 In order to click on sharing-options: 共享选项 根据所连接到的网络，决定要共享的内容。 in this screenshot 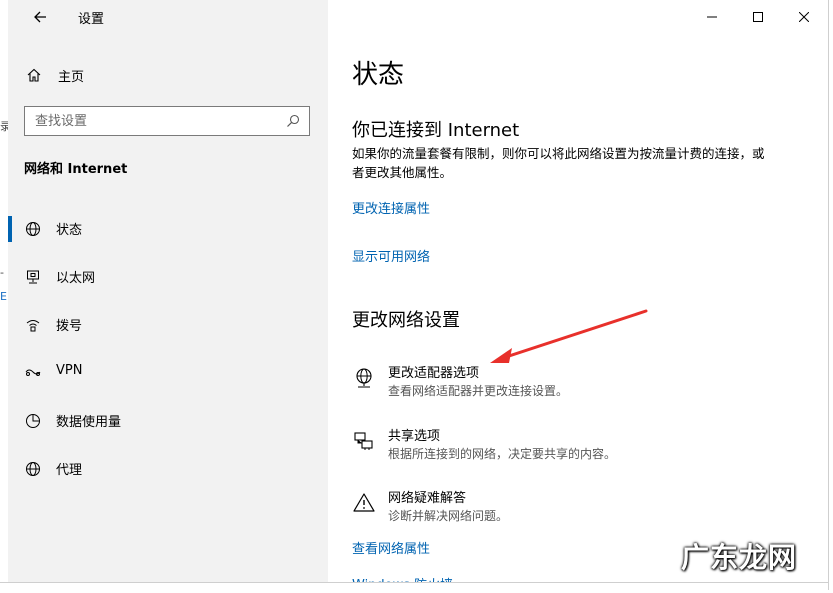, I will do `click(572, 447)`.